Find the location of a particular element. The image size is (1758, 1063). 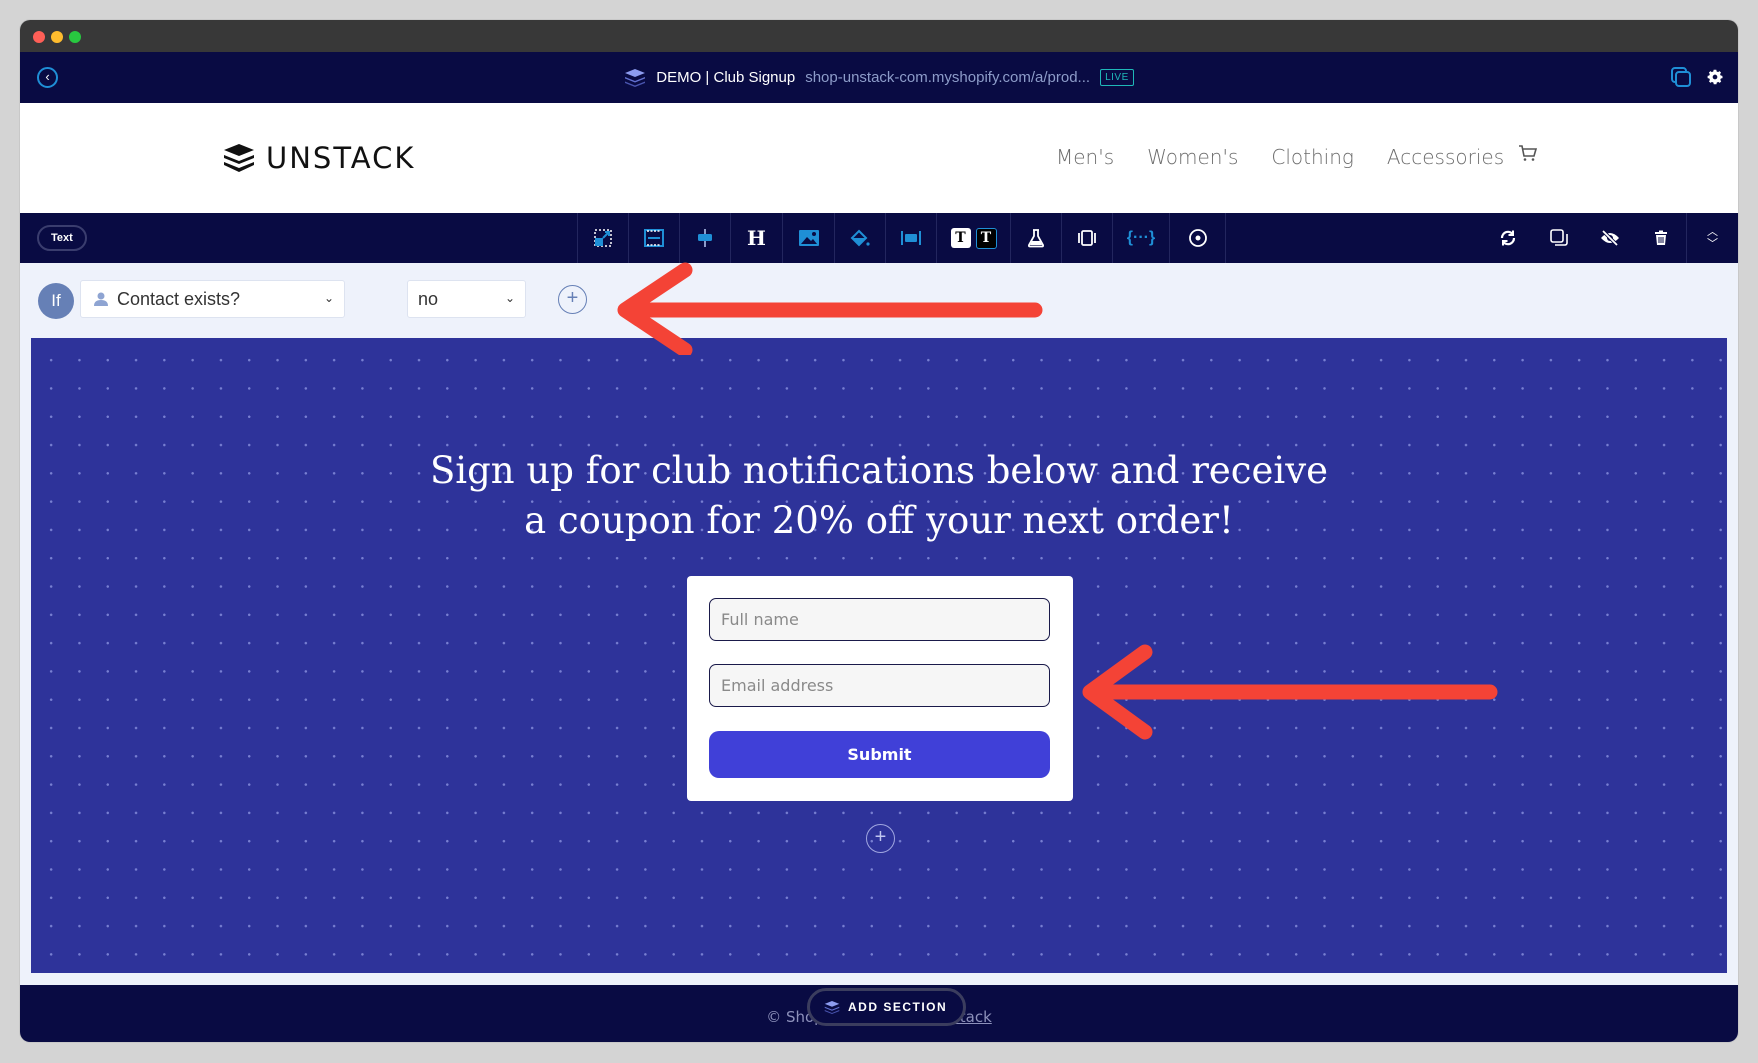

width-button is located at coordinates (653, 238).